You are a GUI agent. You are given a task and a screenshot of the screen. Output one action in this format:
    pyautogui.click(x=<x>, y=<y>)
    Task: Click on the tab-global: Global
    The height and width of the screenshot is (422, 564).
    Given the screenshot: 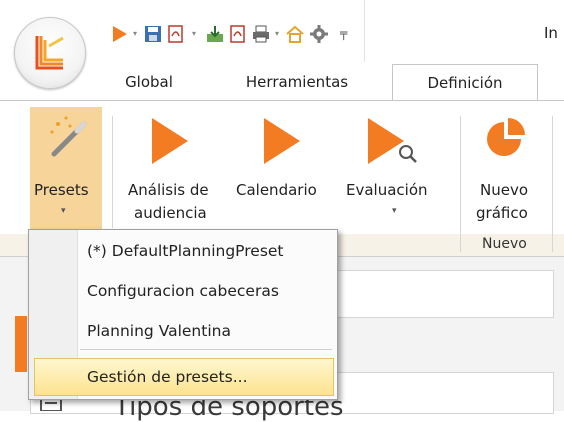 What is the action you would take?
    pyautogui.click(x=149, y=82)
    